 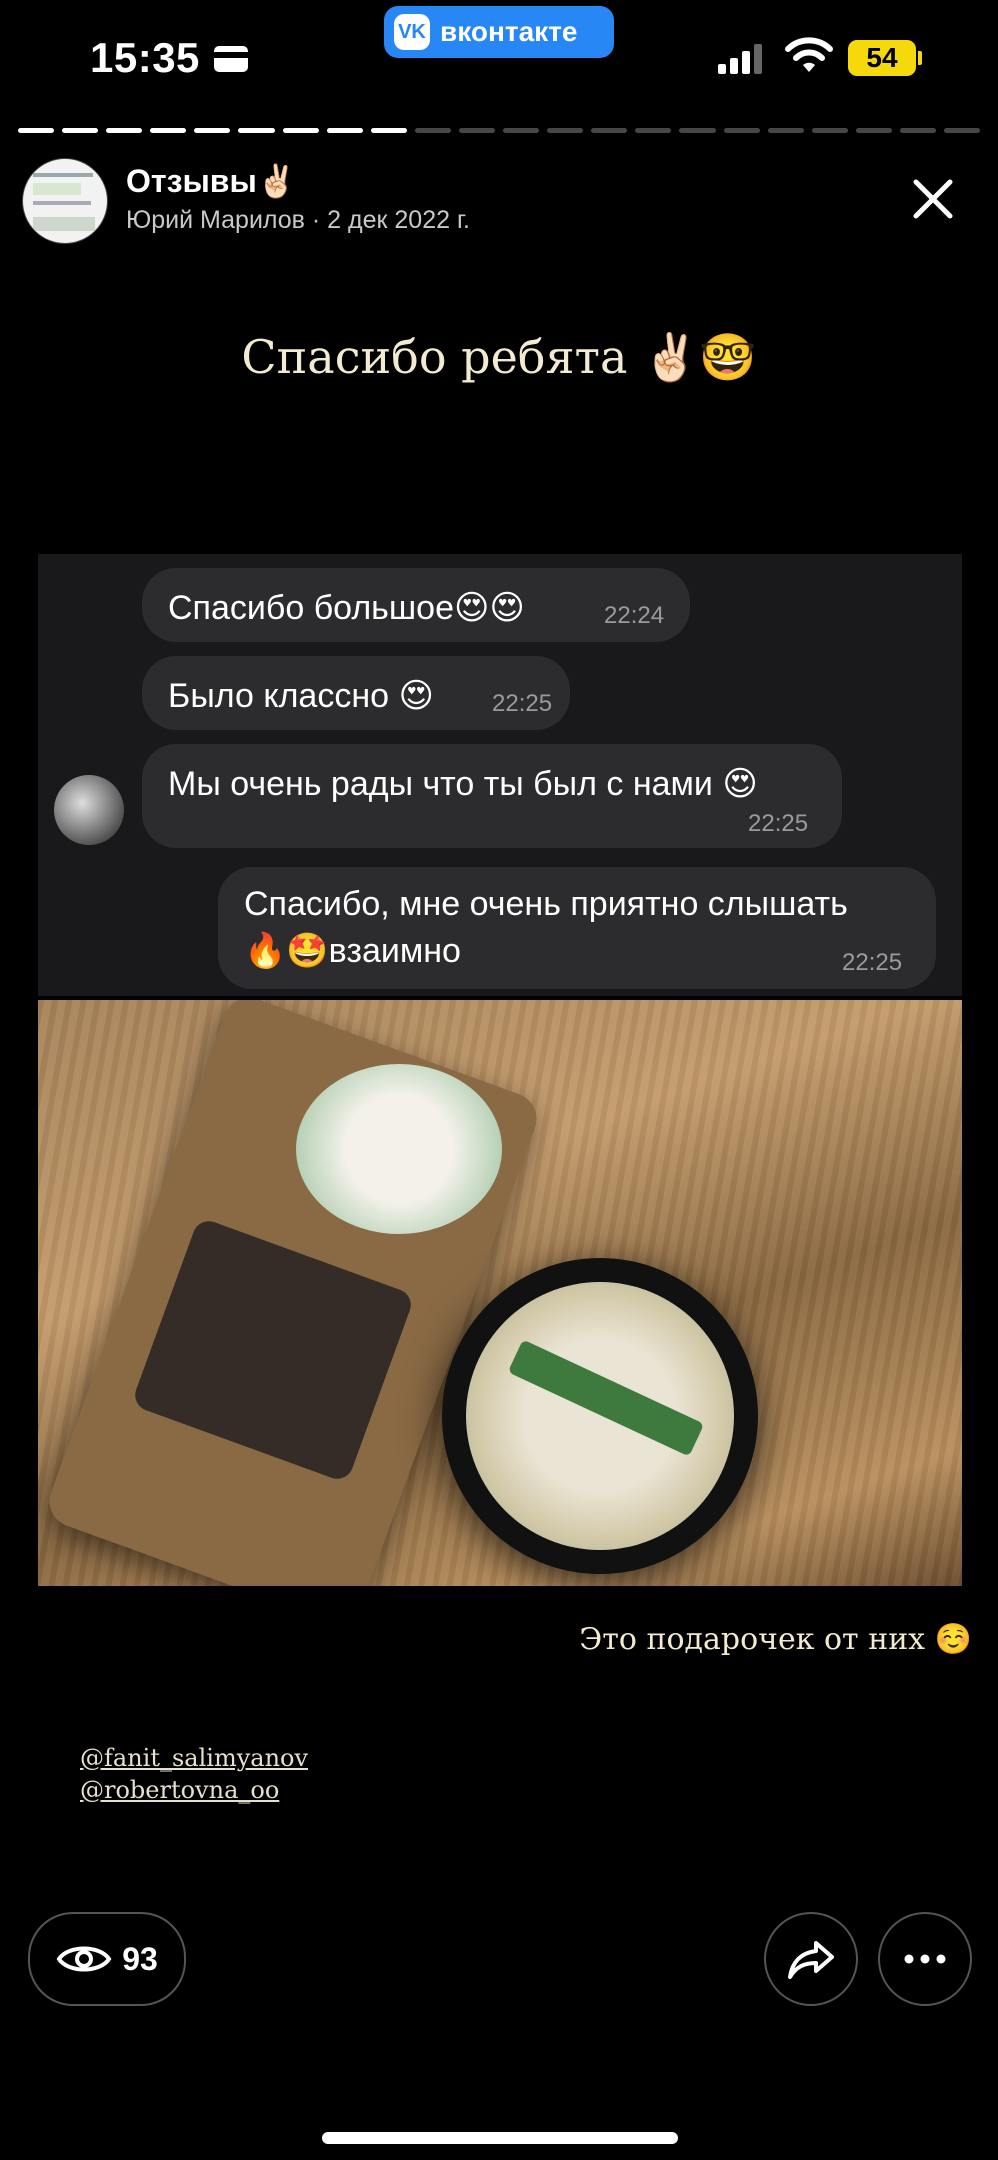 I want to click on cellular-signal-icon, so click(x=740, y=59).